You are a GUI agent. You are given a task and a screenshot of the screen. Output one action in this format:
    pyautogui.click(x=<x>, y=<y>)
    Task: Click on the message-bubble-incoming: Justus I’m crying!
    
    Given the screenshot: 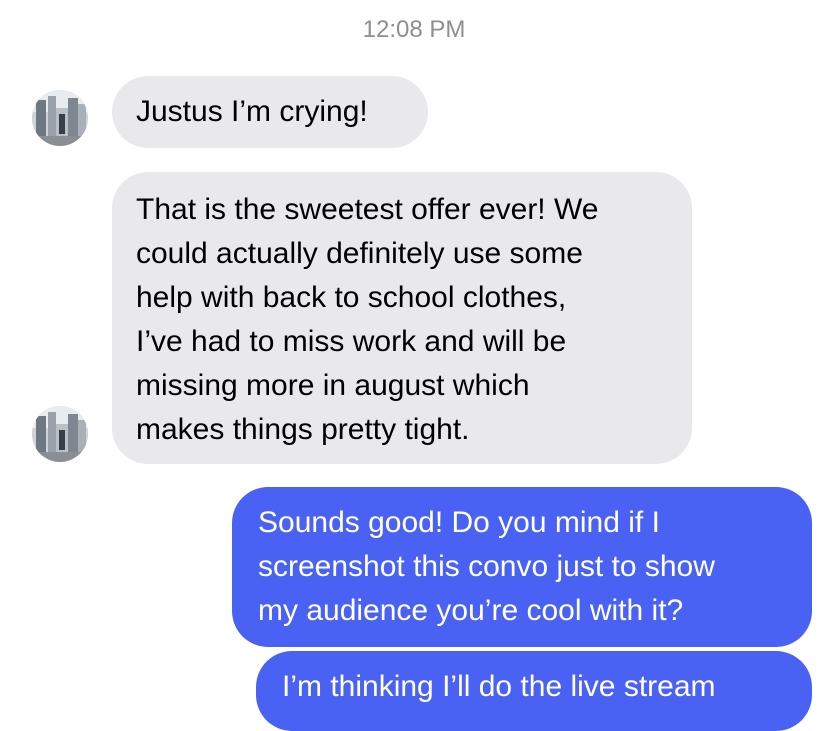 What is the action you would take?
    pyautogui.click(x=270, y=112)
    